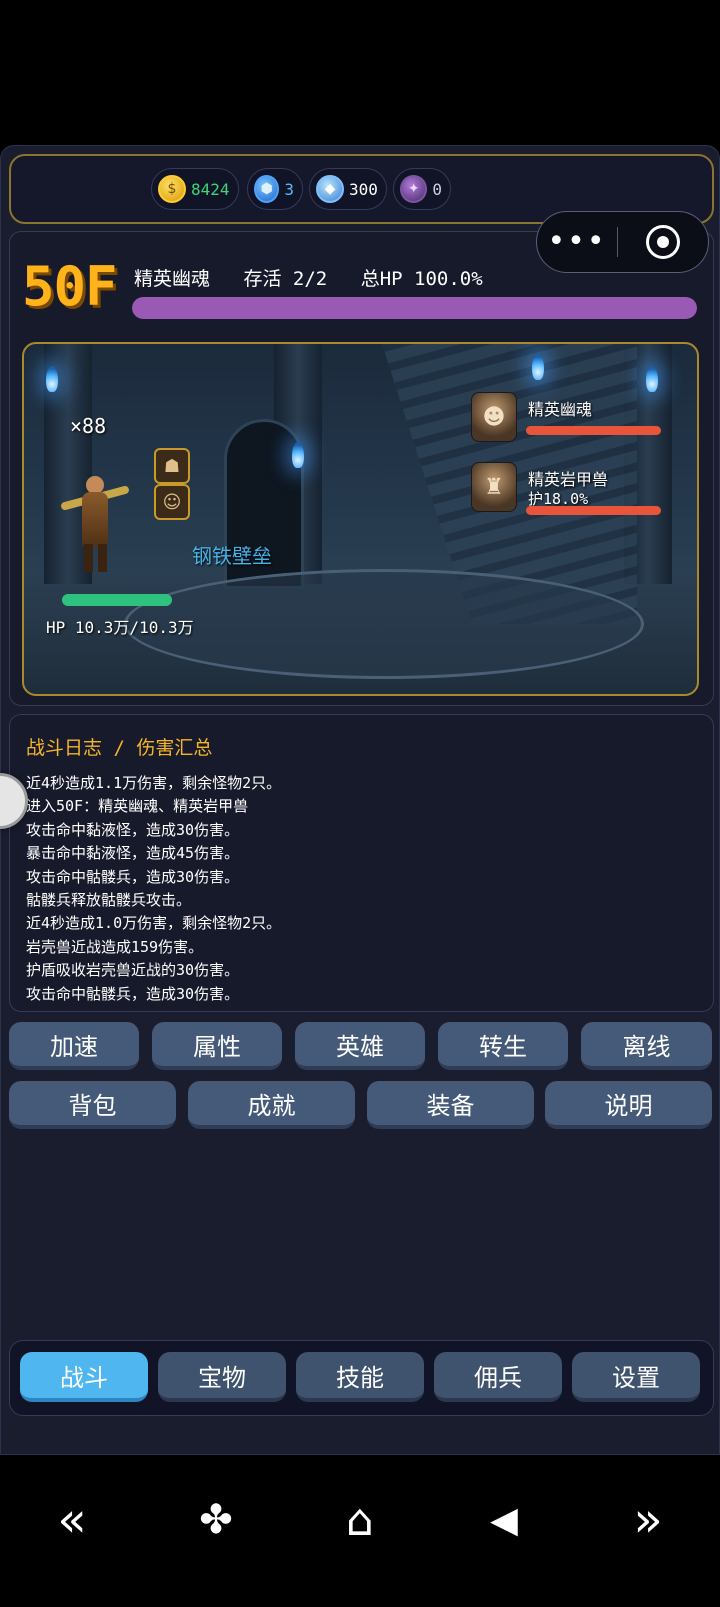 The height and width of the screenshot is (1607, 720). I want to click on enemy-card: ♜ 精英岩甲兽 护18.0%, so click(575, 492).